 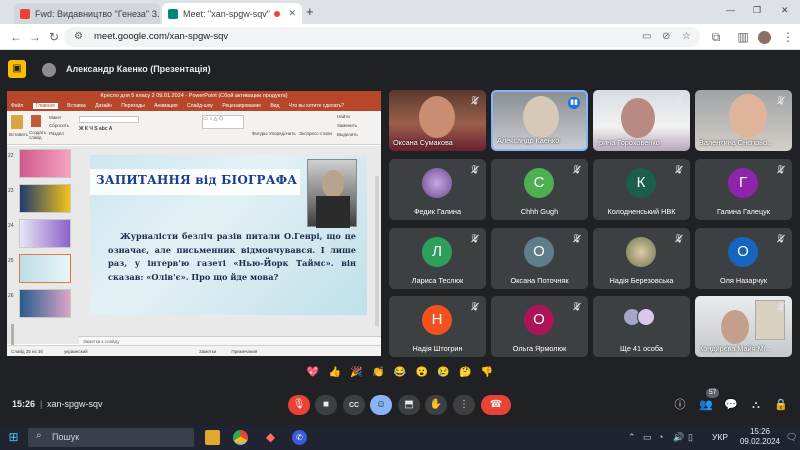 What do you see at coordinates (788, 37) in the screenshot?
I see `menu-kebab-icon: ⋮` at bounding box center [788, 37].